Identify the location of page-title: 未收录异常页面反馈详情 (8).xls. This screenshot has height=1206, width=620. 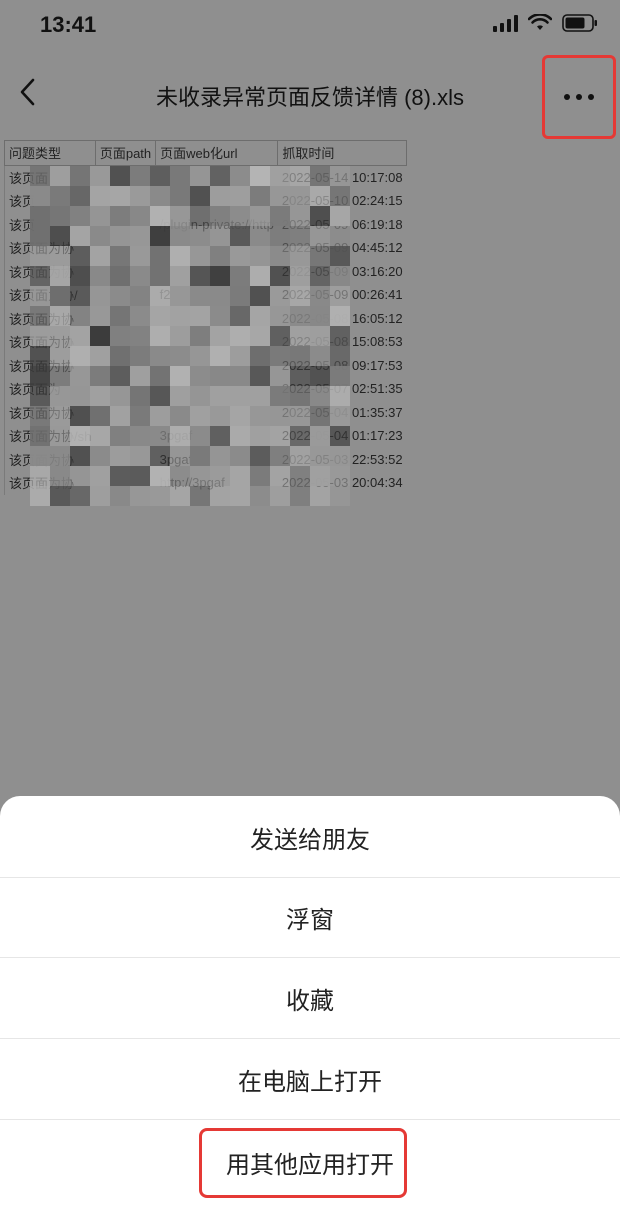
(309, 97).